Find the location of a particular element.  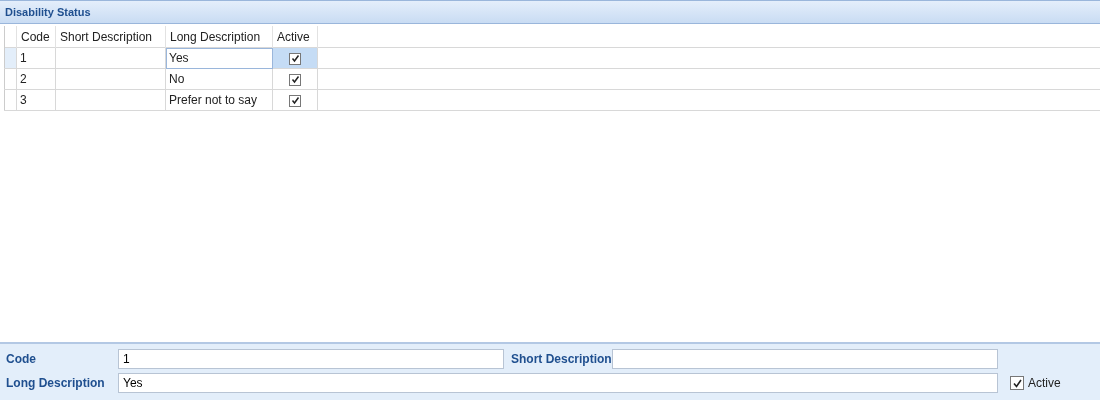

column-header: Code is located at coordinates (36, 37).